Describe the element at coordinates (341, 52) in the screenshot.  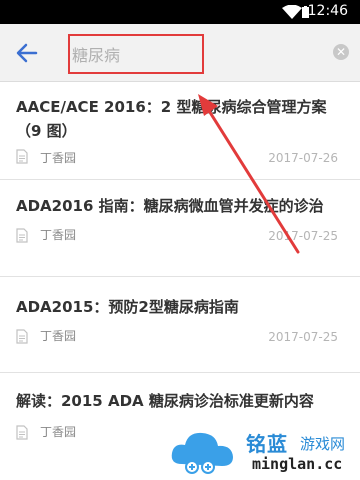
I see `clear-search-icon: ✕` at that location.